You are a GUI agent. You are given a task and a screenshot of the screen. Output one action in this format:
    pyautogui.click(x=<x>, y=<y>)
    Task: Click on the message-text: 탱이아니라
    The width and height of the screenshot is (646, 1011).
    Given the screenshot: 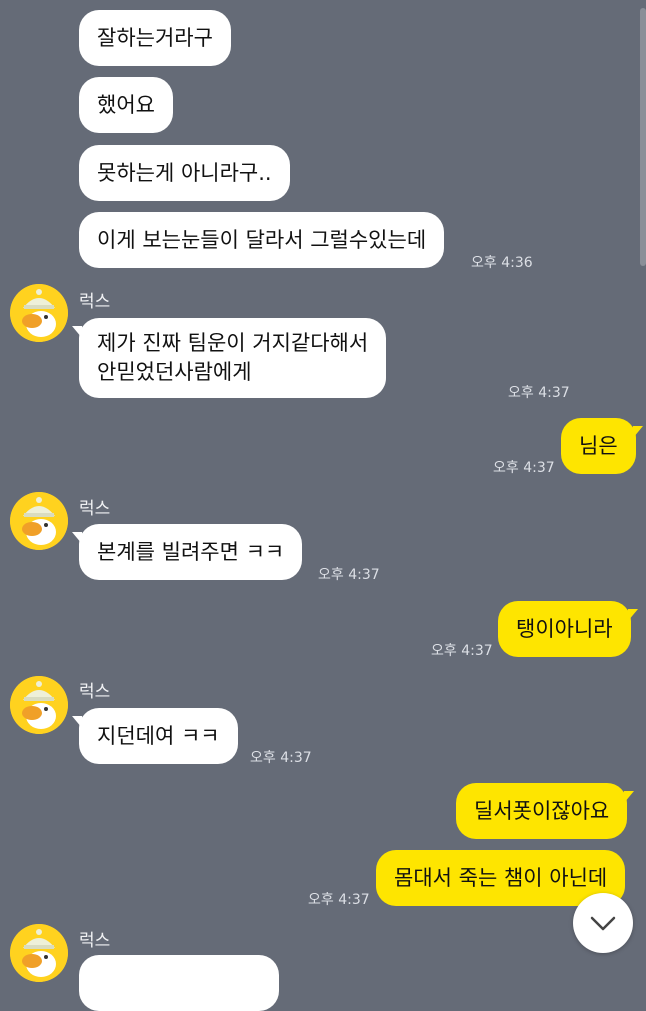 What is the action you would take?
    pyautogui.click(x=564, y=629)
    